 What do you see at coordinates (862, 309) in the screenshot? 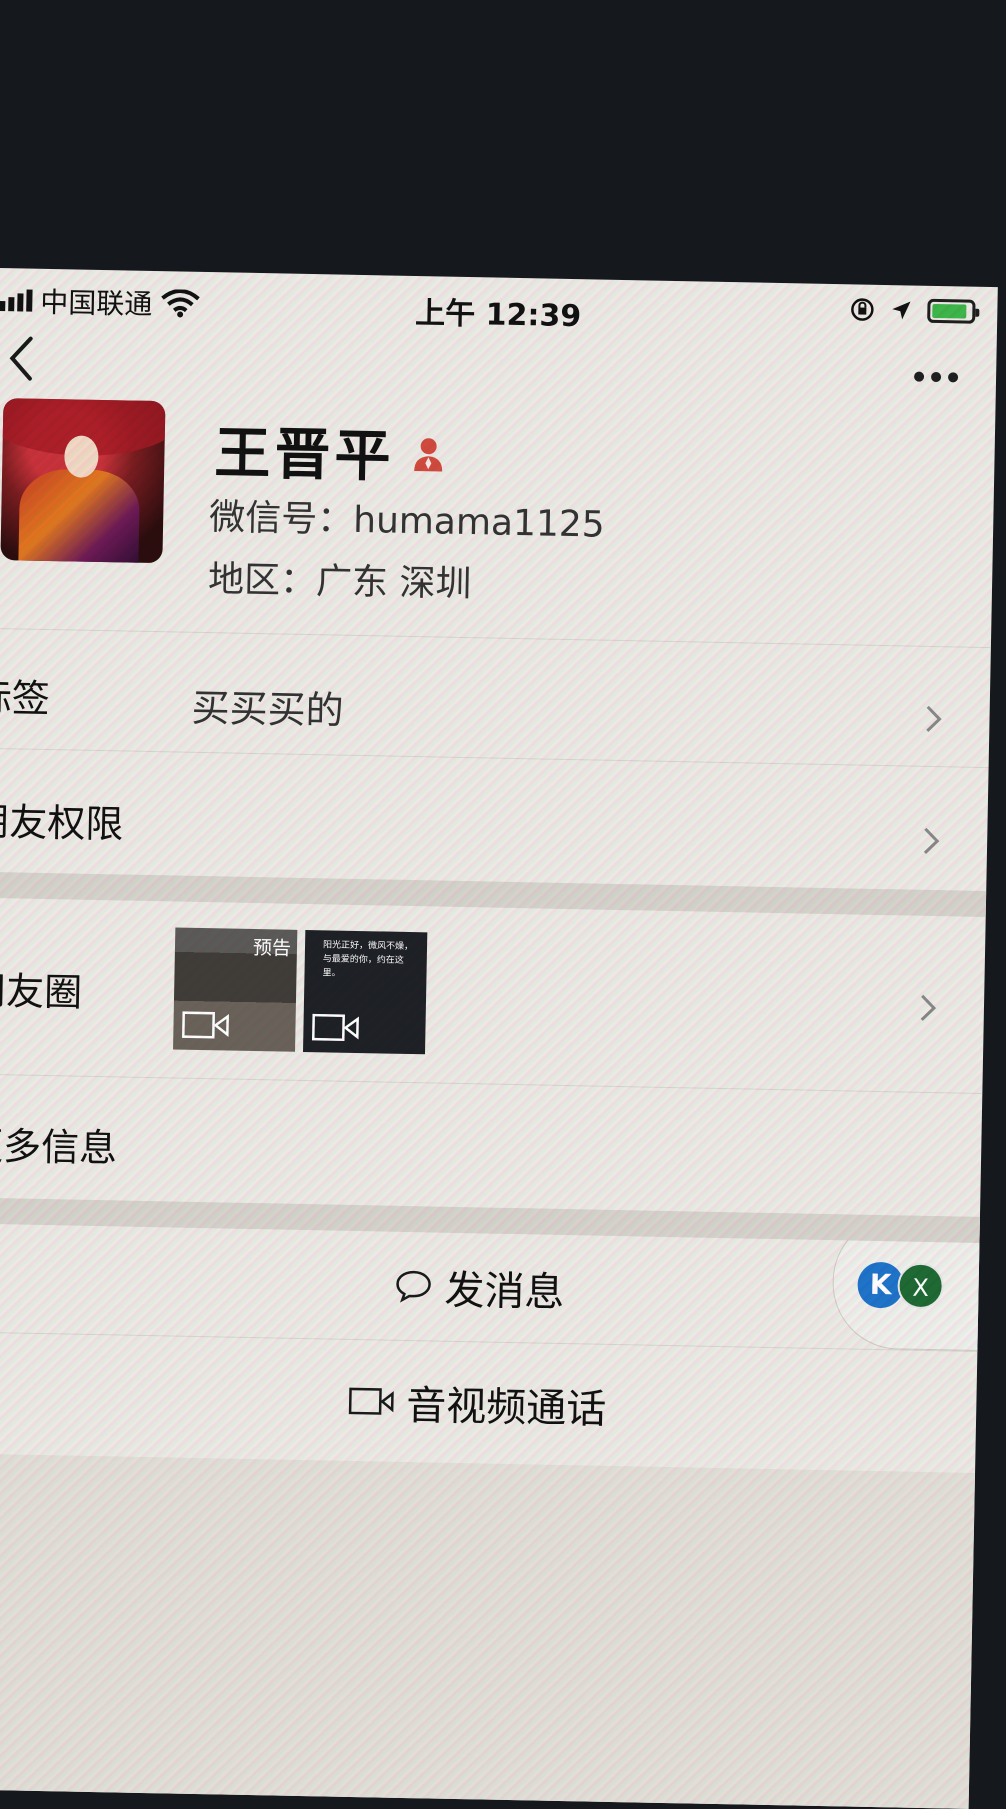
I see `rotation-lock-icon` at bounding box center [862, 309].